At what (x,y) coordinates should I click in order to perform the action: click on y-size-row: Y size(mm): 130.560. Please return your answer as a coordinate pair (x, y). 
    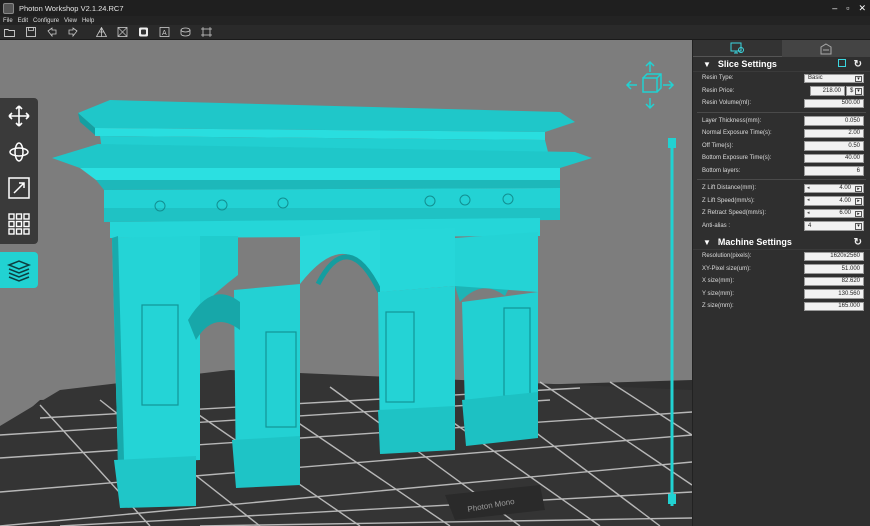
    Looking at the image, I should click on (781, 294).